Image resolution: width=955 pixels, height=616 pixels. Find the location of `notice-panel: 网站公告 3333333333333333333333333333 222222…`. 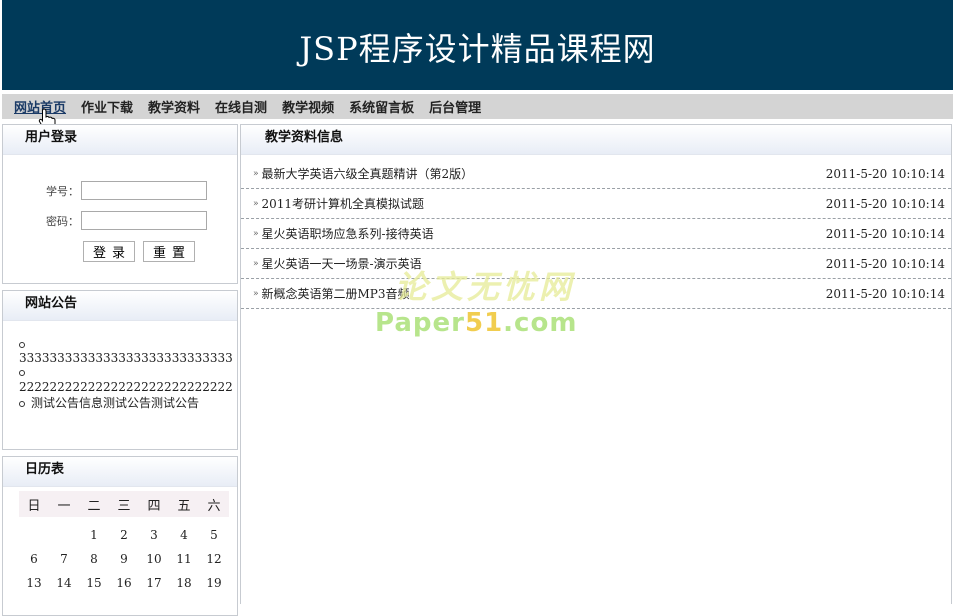

notice-panel: 网站公告 3333333333333333333333333333 222222… is located at coordinates (120, 370).